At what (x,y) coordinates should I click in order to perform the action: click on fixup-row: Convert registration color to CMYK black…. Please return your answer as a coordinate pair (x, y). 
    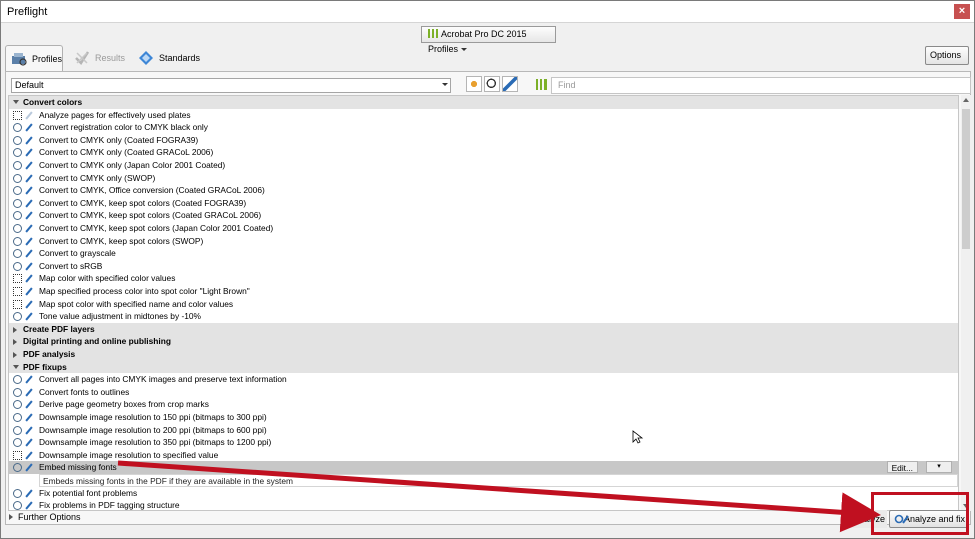
    Looking at the image, I should click on (483, 127).